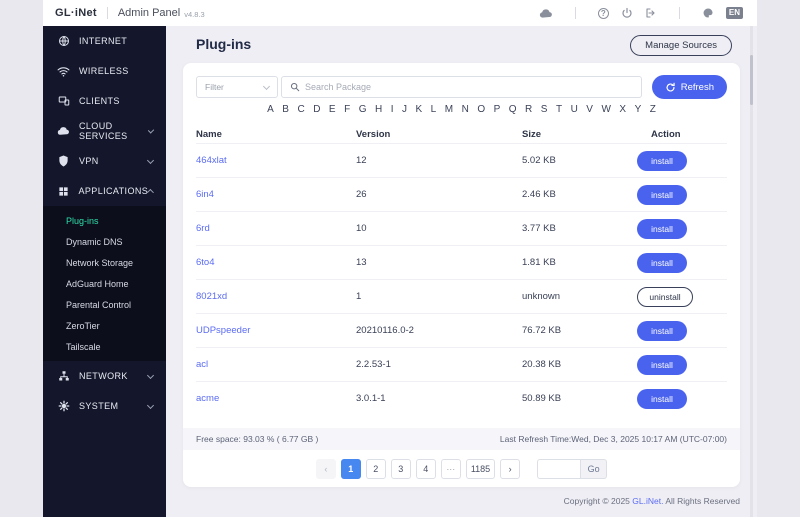  What do you see at coordinates (363, 109) in the screenshot?
I see `letter-filter: G` at bounding box center [363, 109].